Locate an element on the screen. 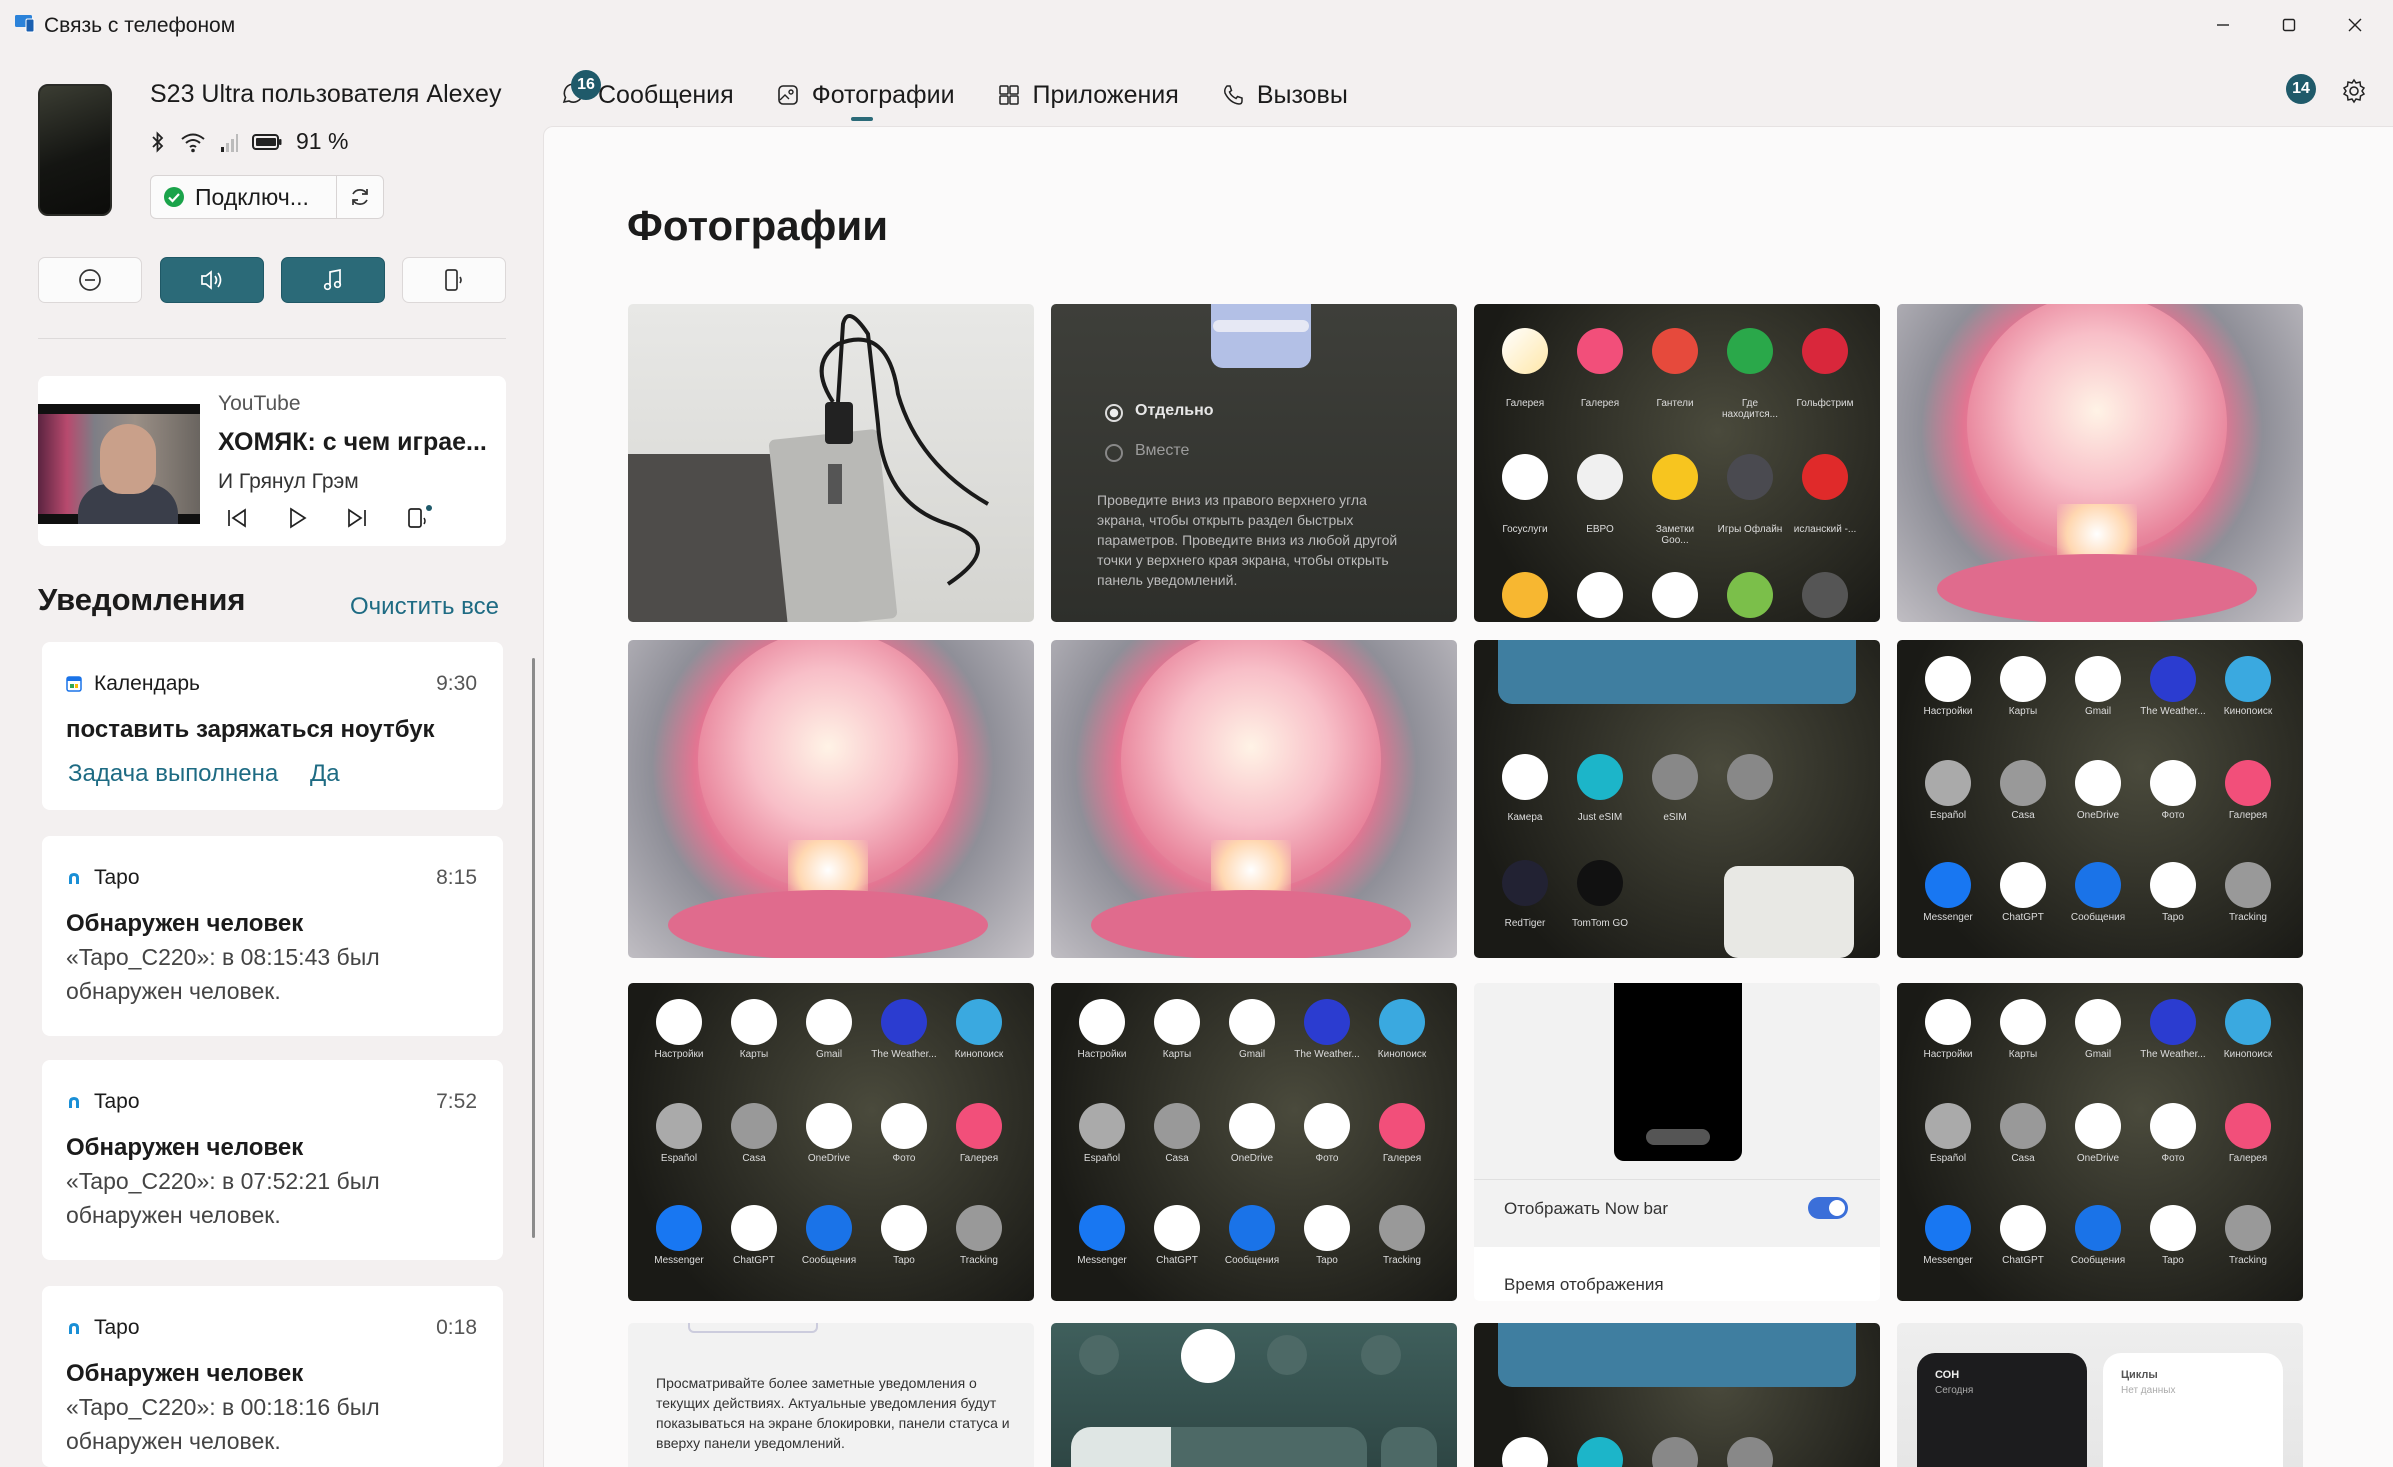 The image size is (2393, 1467). notifications-scrollbar is located at coordinates (533, 948).